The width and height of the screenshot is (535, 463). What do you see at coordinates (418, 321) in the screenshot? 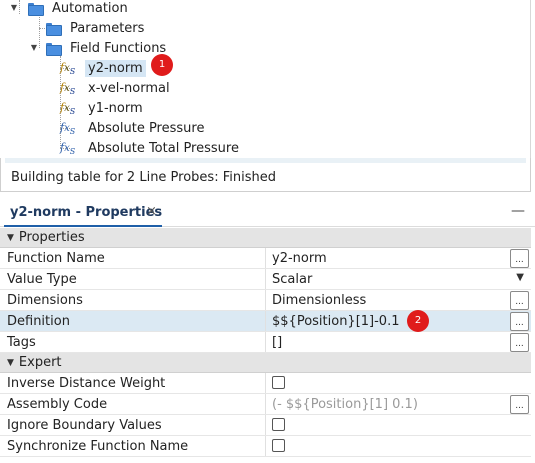
I see `annotation-callout-2: 2` at bounding box center [418, 321].